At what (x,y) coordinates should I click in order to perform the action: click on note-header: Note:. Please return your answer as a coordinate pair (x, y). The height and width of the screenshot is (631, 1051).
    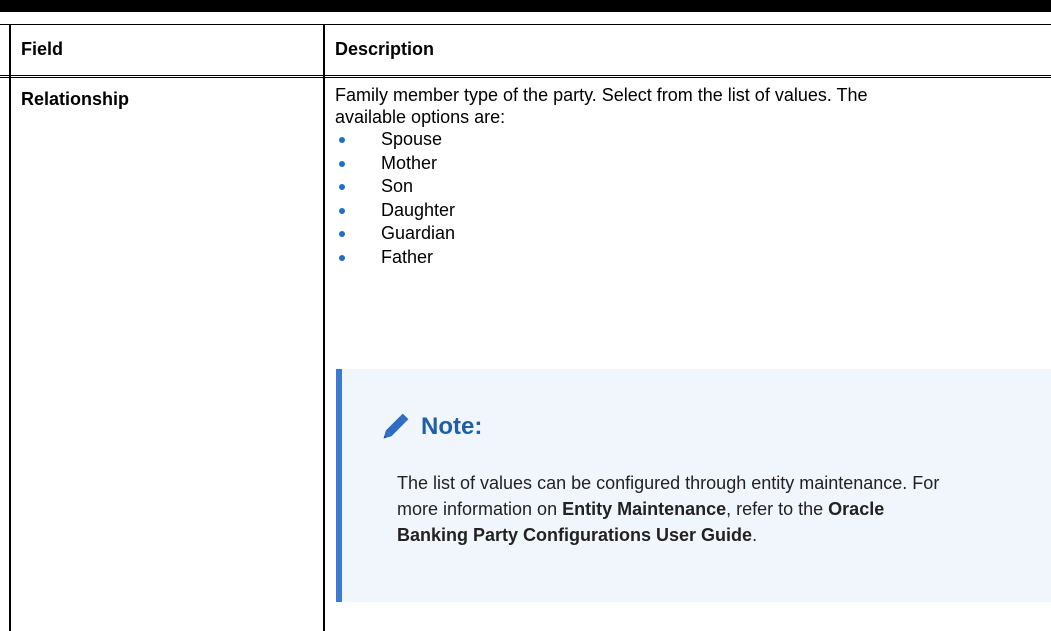
    Looking at the image, I should click on (429, 427).